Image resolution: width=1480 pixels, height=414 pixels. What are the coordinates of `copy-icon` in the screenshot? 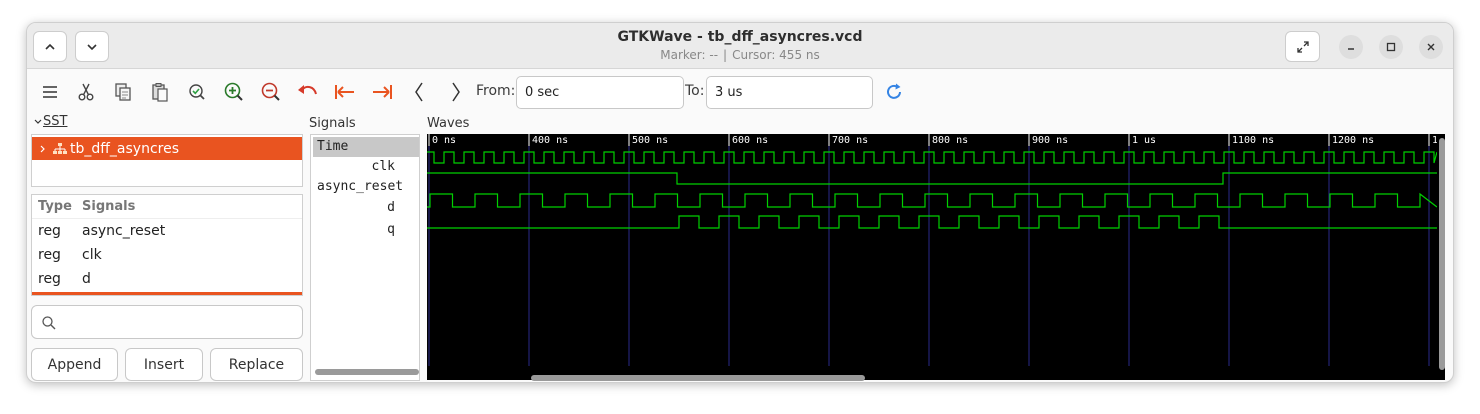 It's located at (123, 92).